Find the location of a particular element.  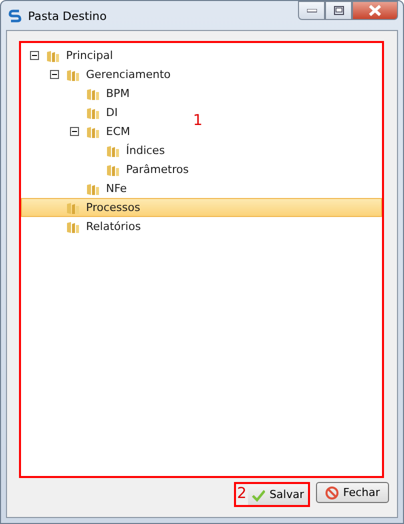

maximize-button is located at coordinates (338, 10).